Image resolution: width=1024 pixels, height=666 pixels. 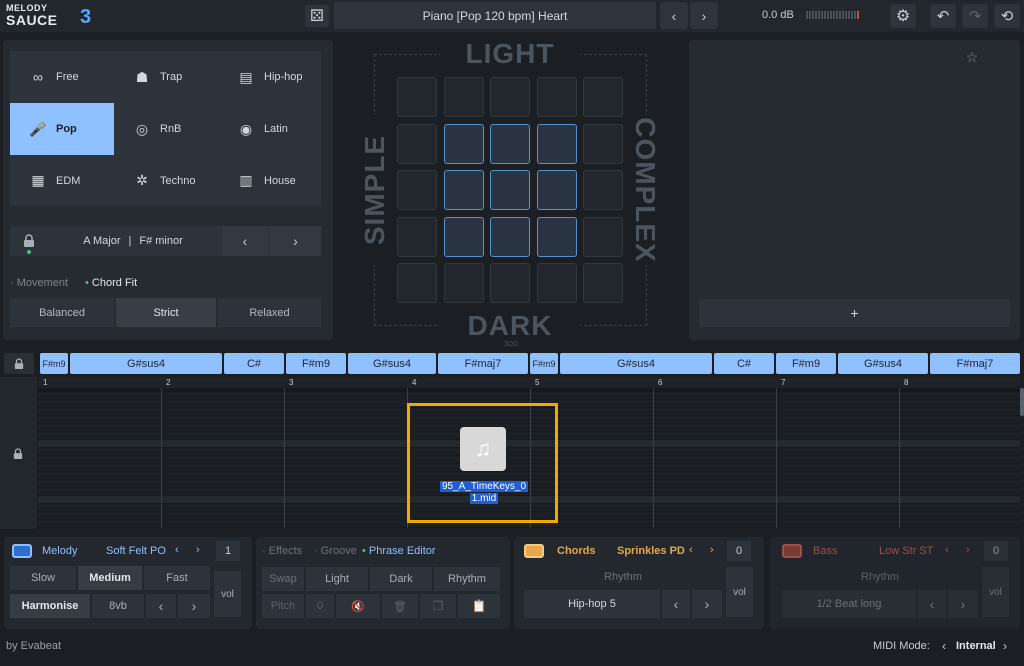 What do you see at coordinates (161, 606) in the screenshot?
I see `harmonise-prev-button: ‹` at bounding box center [161, 606].